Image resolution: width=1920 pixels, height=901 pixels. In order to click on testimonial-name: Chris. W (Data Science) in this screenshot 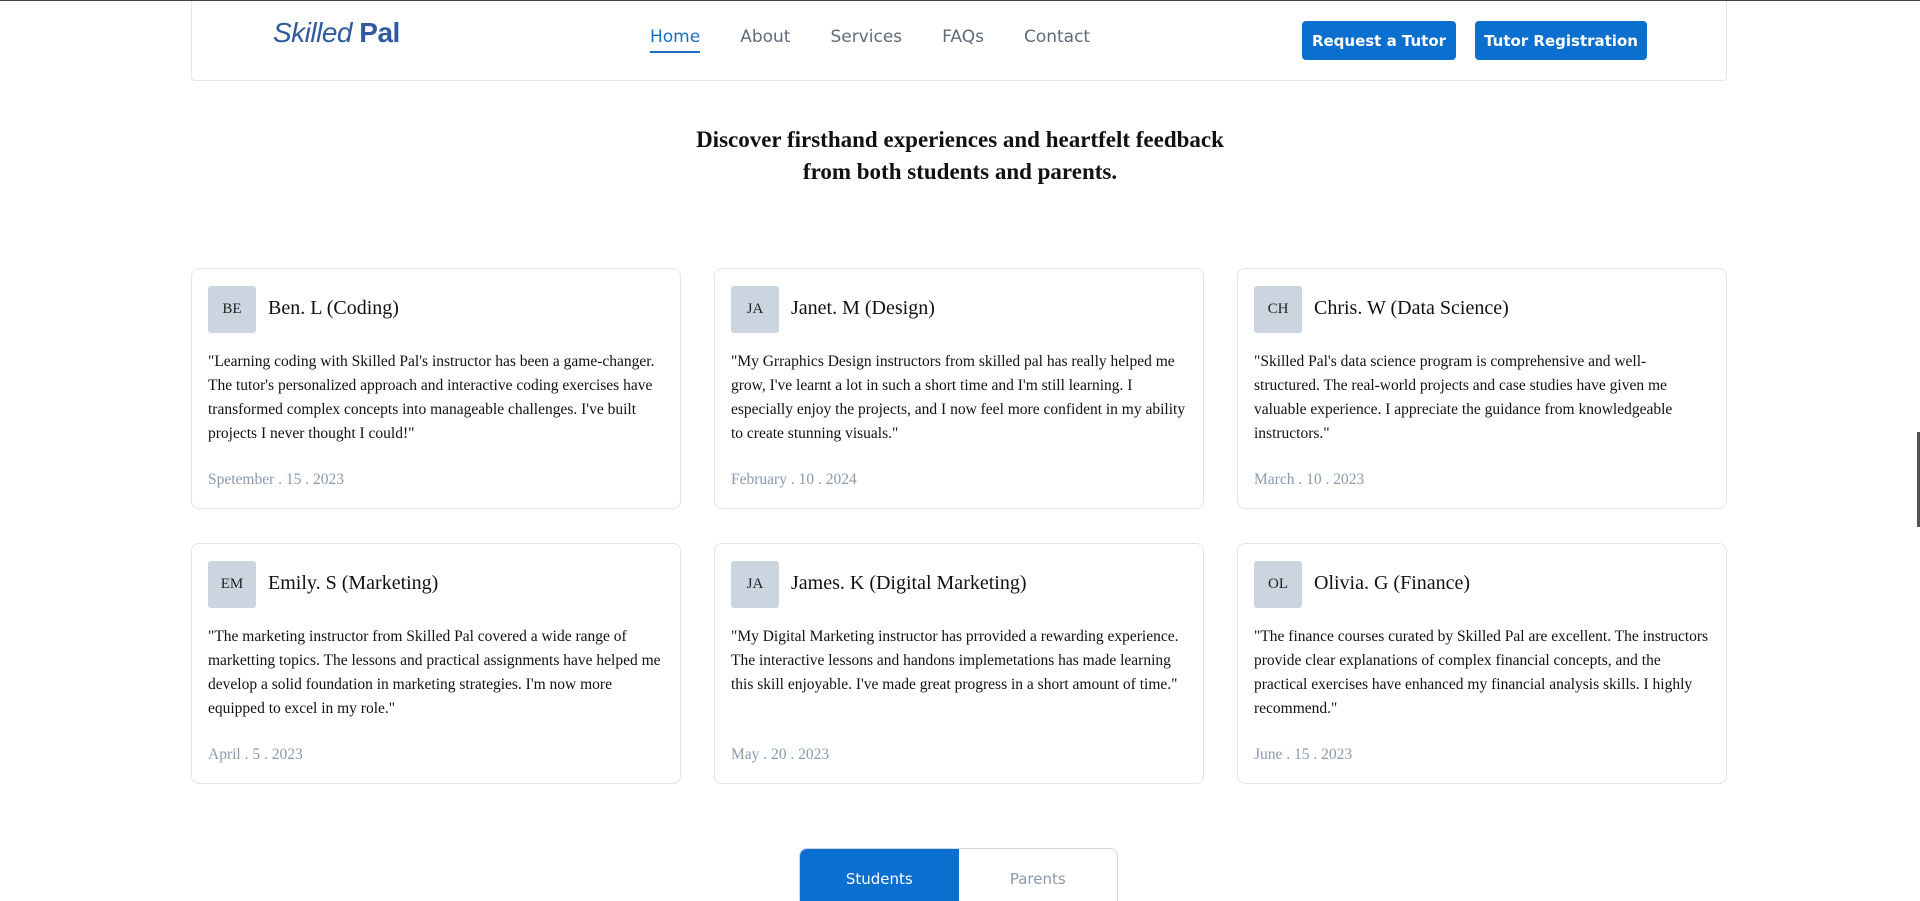, I will do `click(1411, 308)`.